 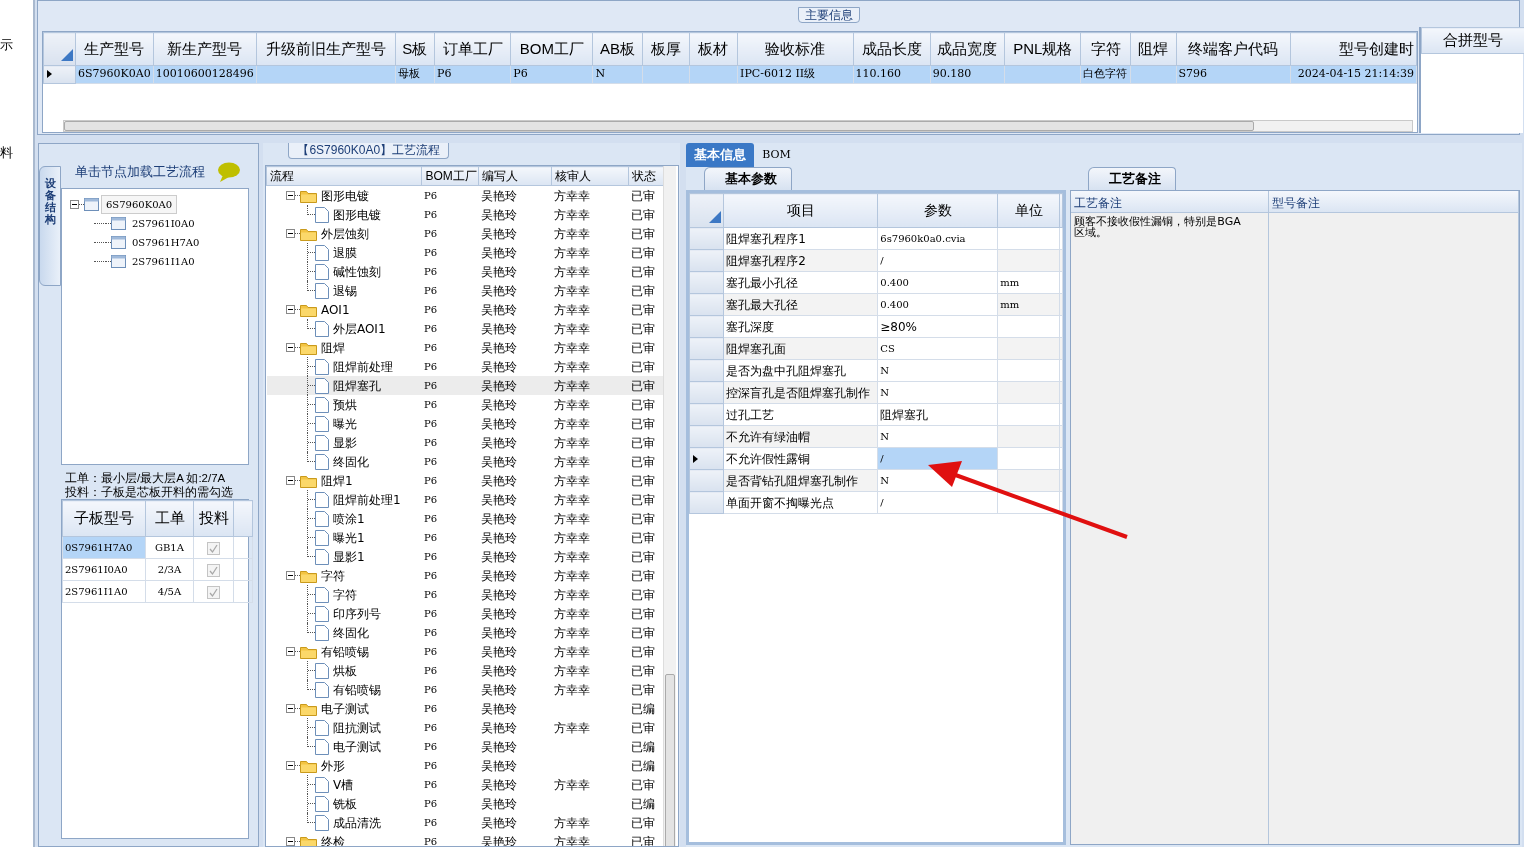 What do you see at coordinates (139, 204) in the screenshot?
I see `tree-node: 6S7960K0A0` at bounding box center [139, 204].